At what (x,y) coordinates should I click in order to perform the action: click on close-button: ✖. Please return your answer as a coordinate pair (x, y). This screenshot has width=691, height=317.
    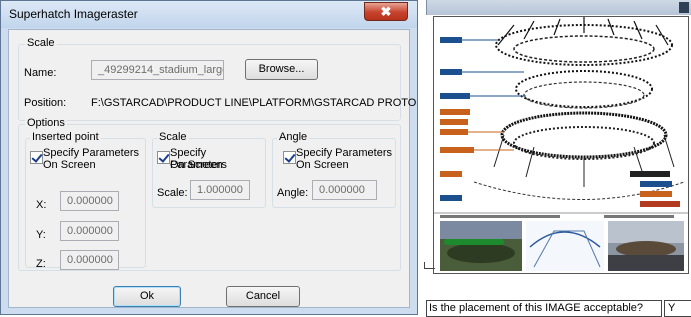
    Looking at the image, I should click on (386, 11).